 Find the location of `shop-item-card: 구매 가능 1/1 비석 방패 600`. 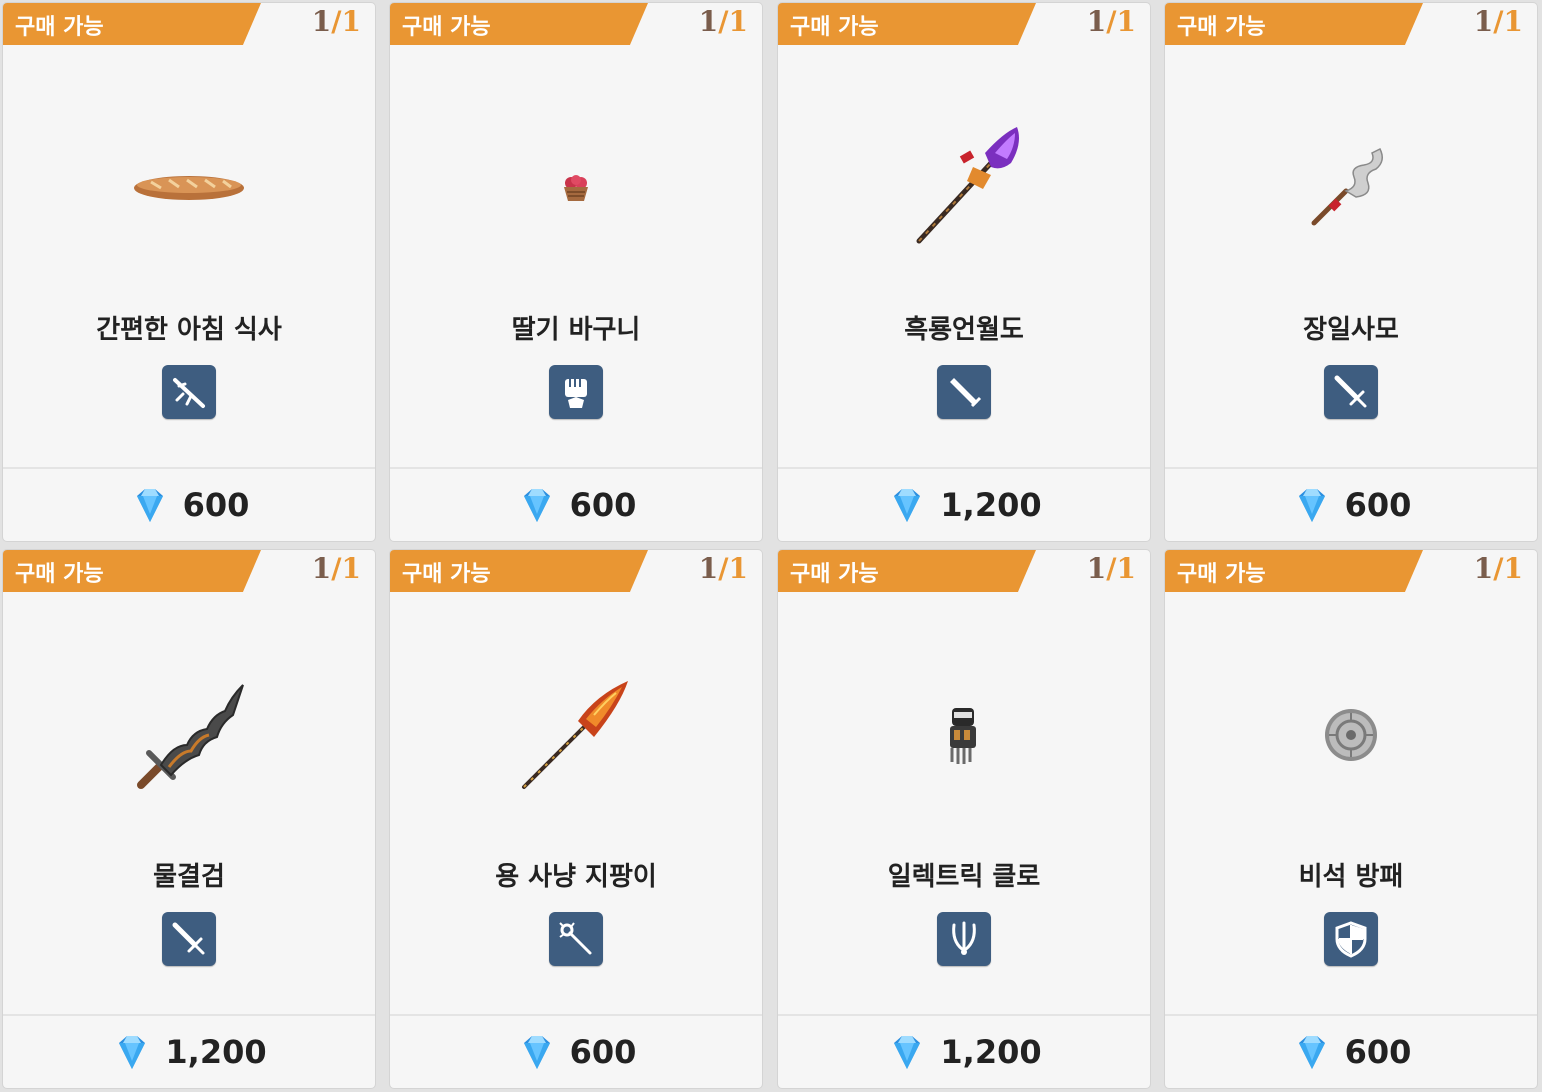

shop-item-card: 구매 가능 1/1 비석 방패 600 is located at coordinates (1351, 819).